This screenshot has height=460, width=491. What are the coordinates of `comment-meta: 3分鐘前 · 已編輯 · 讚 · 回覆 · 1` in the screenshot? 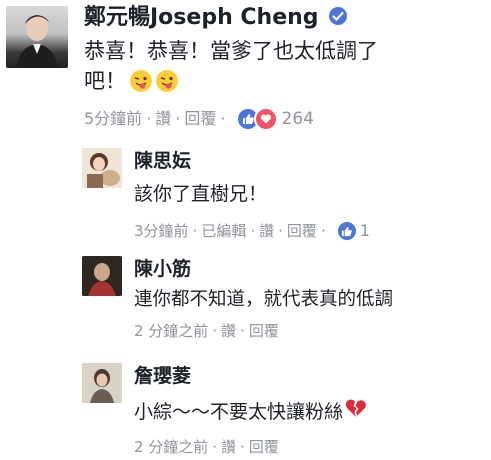 It's located at (252, 231).